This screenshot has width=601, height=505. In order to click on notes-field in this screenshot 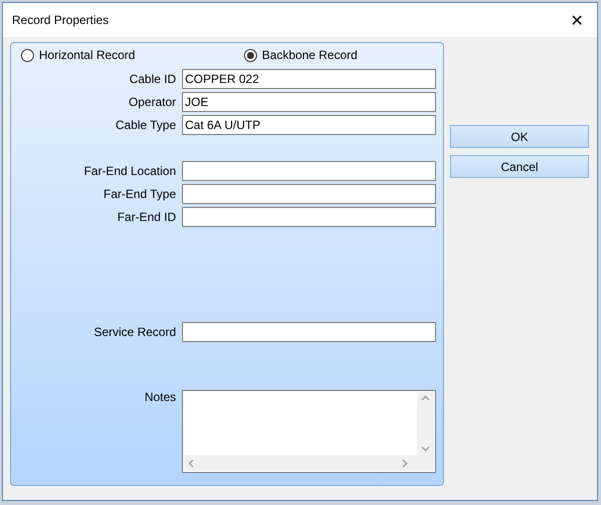, I will do `click(309, 431)`.